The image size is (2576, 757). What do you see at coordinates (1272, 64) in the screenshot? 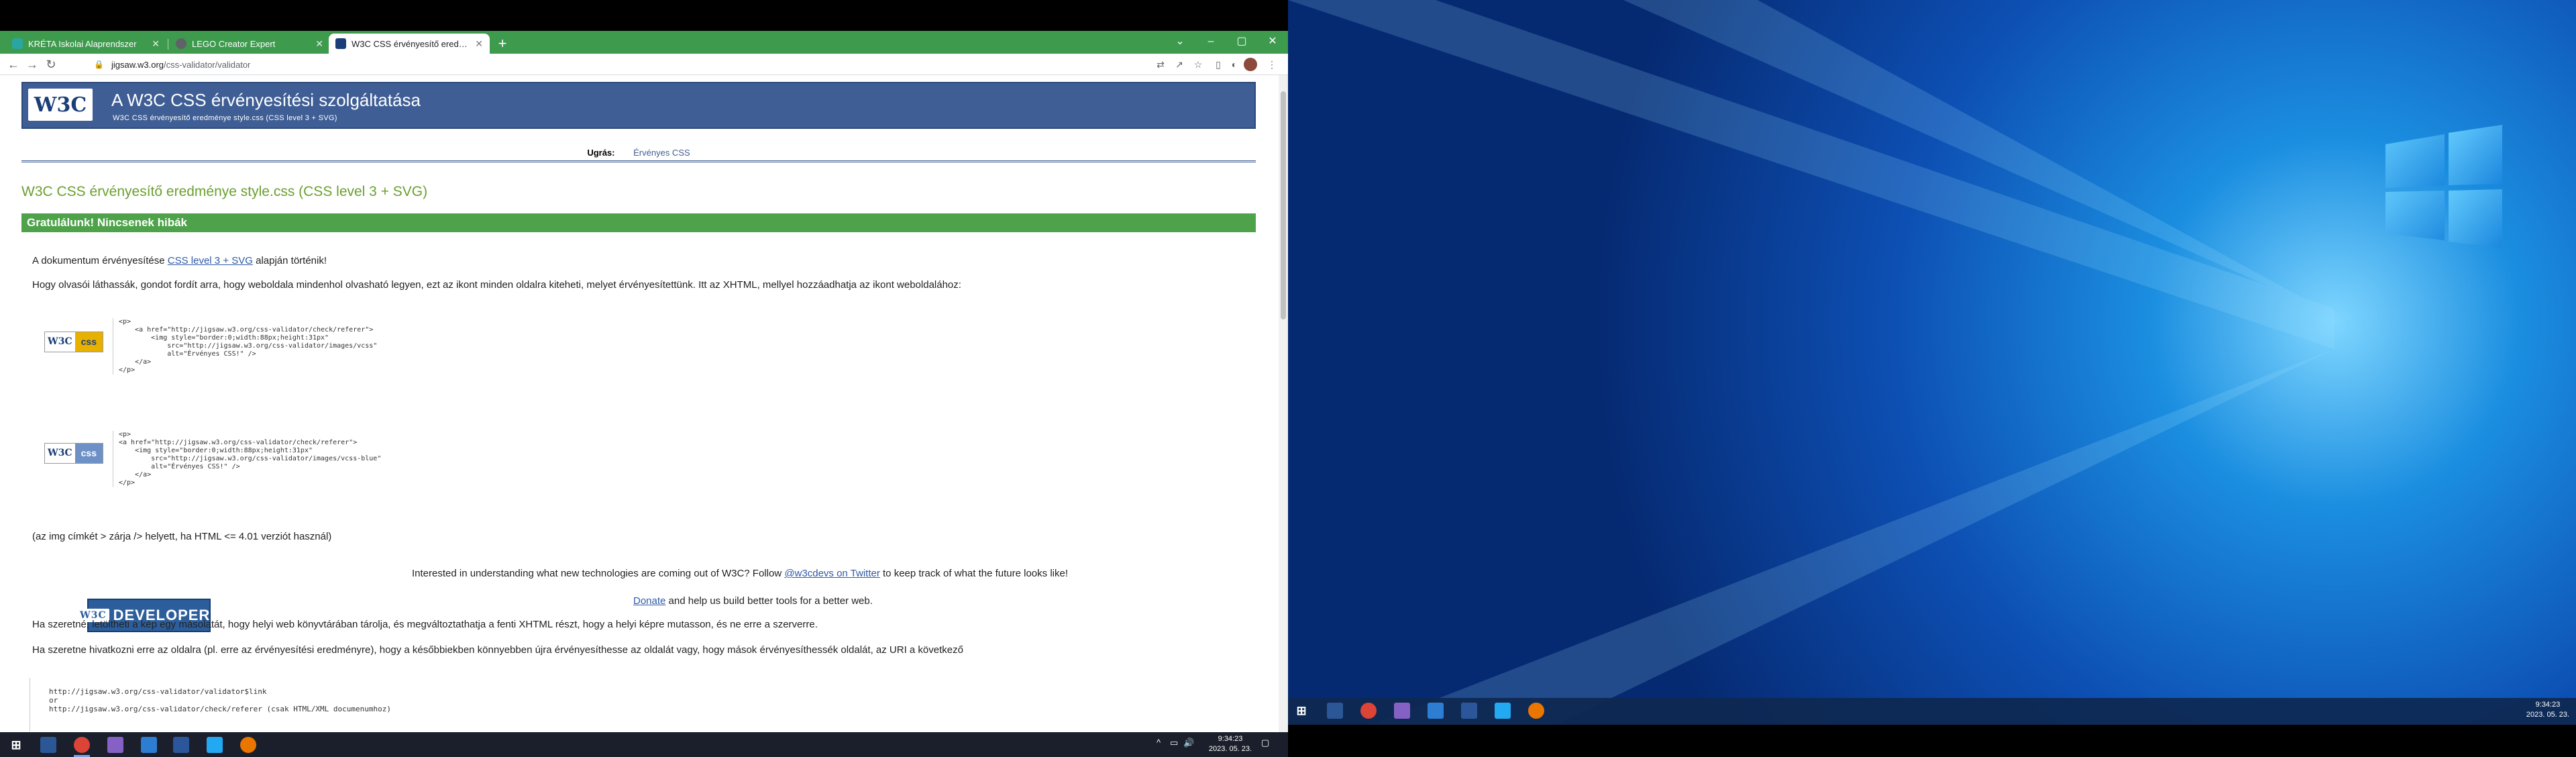
I see `menu-kebab-icon: ⋮` at bounding box center [1272, 64].